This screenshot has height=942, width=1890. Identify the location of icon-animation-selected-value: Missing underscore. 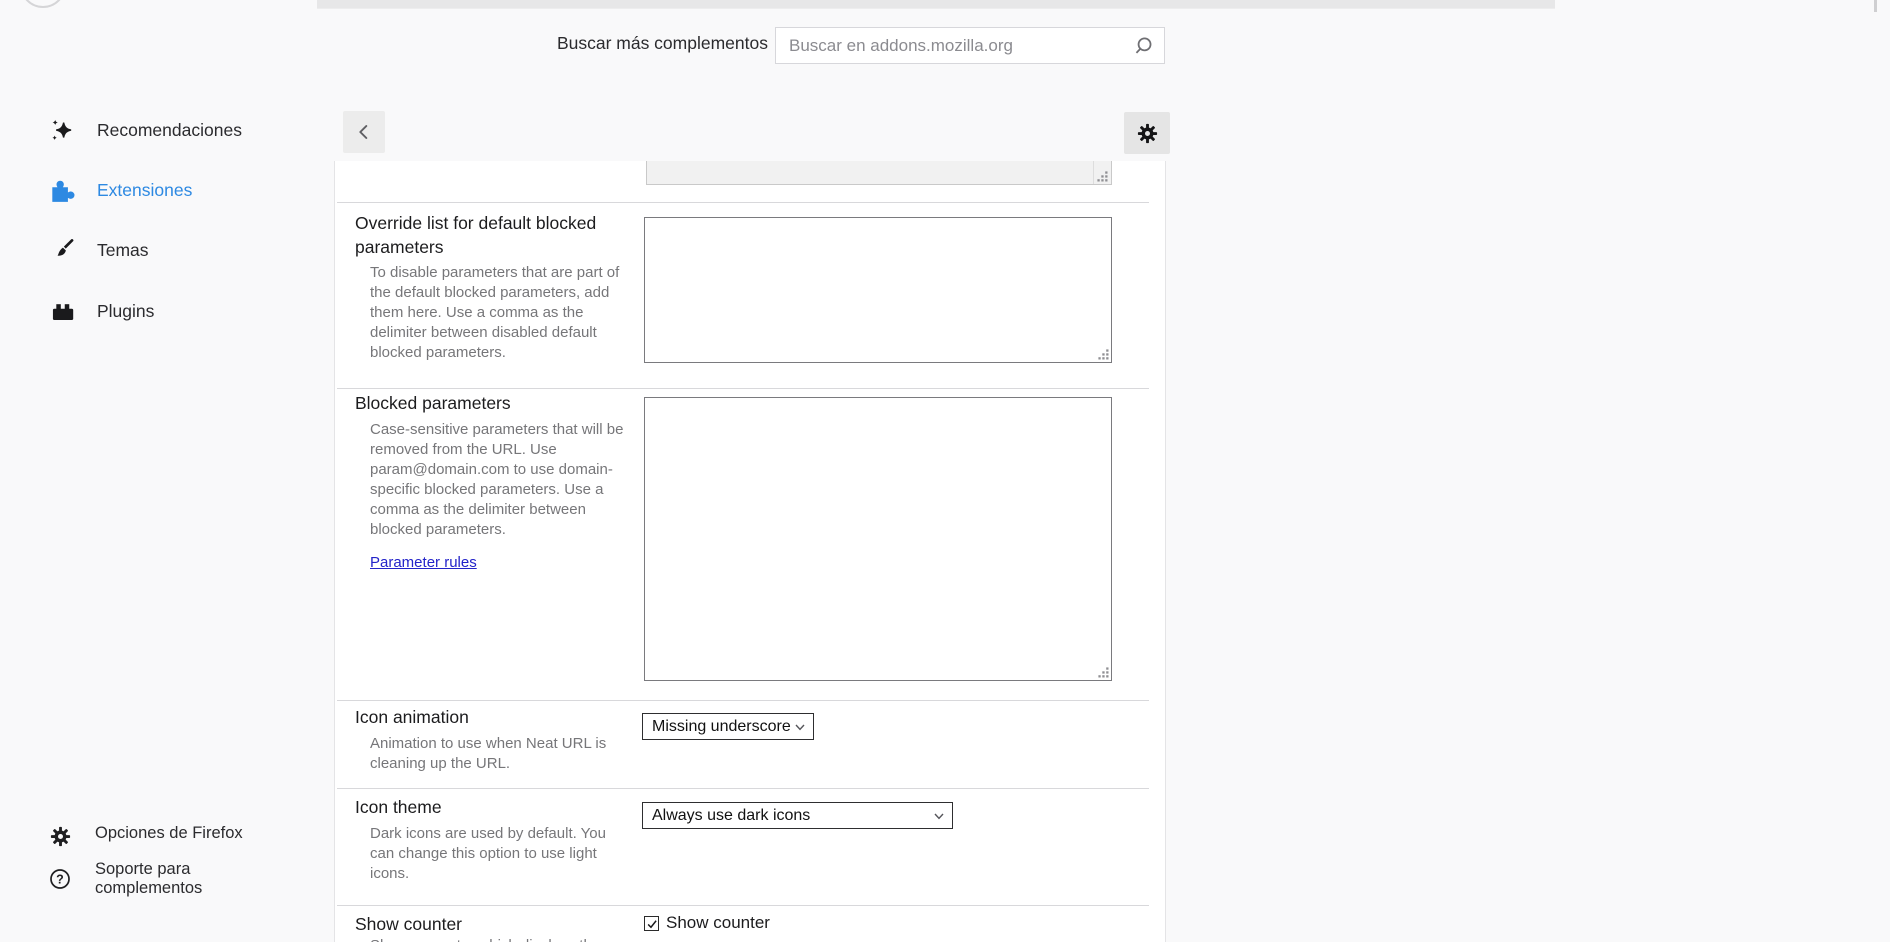
(721, 726).